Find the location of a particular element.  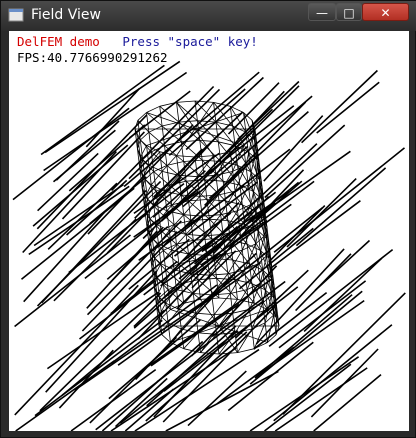

window-title: Field View is located at coordinates (66, 15).